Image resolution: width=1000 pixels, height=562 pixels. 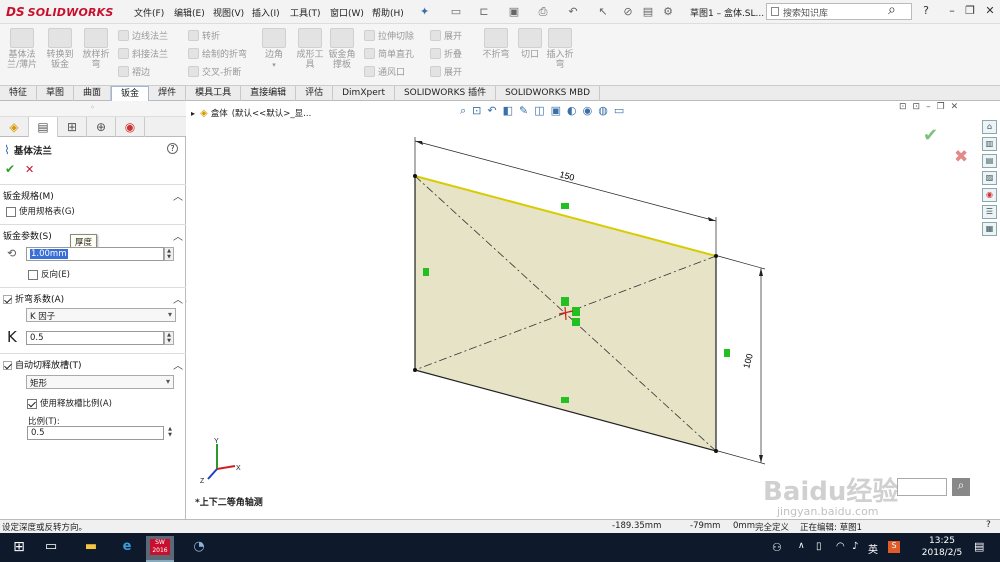 I want to click on tray-expand-icon: ∧, so click(x=801, y=546).